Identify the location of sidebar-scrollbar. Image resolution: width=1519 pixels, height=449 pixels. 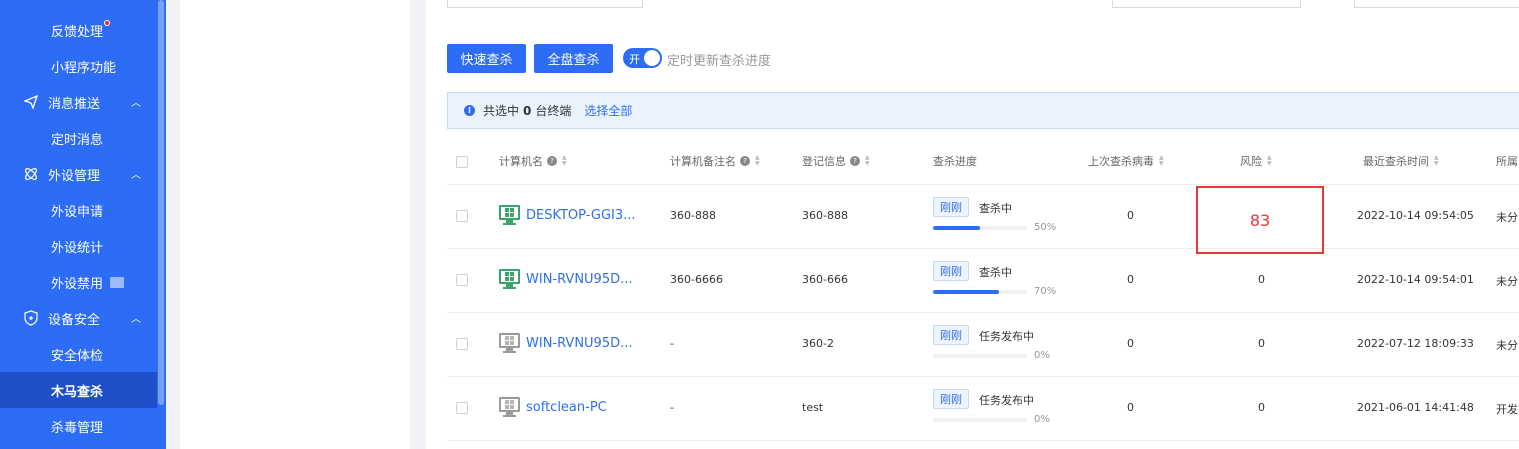
(161, 202).